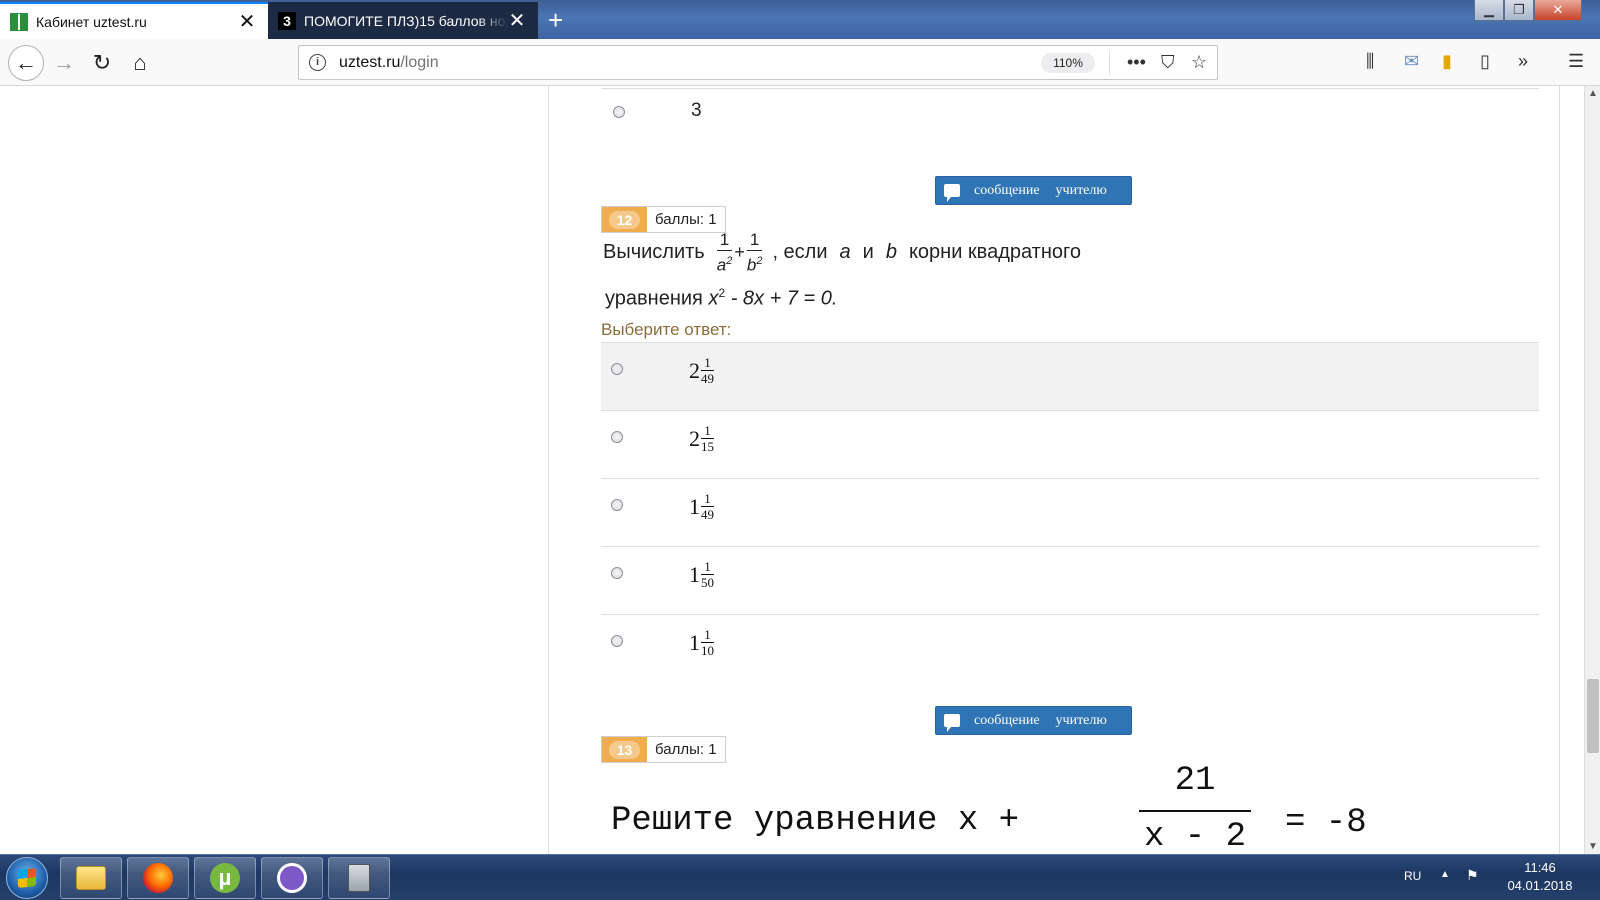  What do you see at coordinates (102, 63) in the screenshot?
I see `reload-icon: ↻` at bounding box center [102, 63].